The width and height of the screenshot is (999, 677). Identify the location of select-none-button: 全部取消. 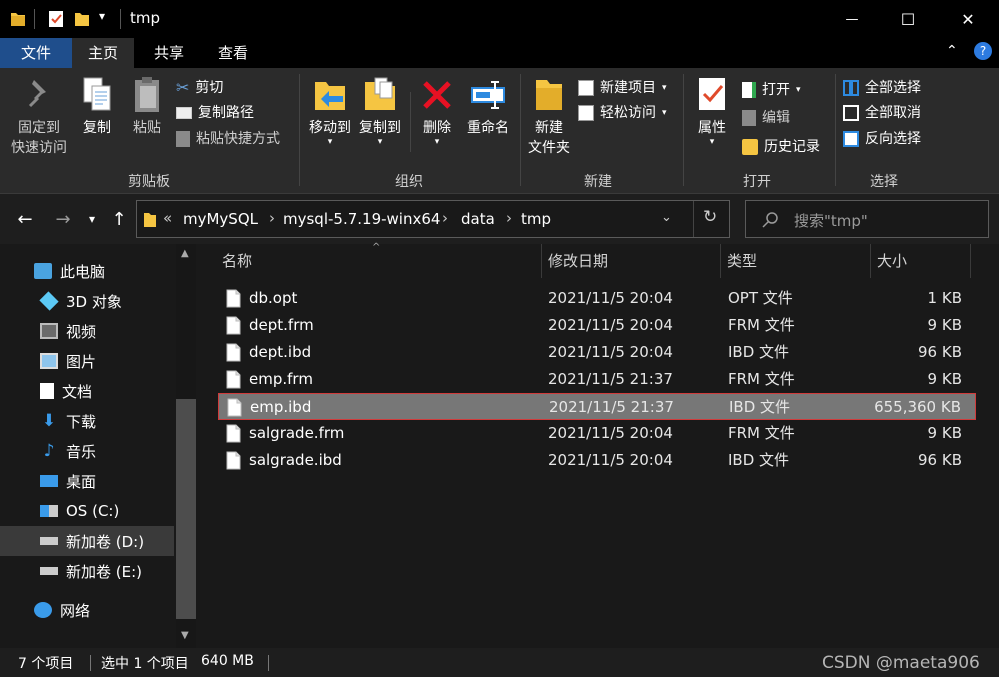
(882, 113).